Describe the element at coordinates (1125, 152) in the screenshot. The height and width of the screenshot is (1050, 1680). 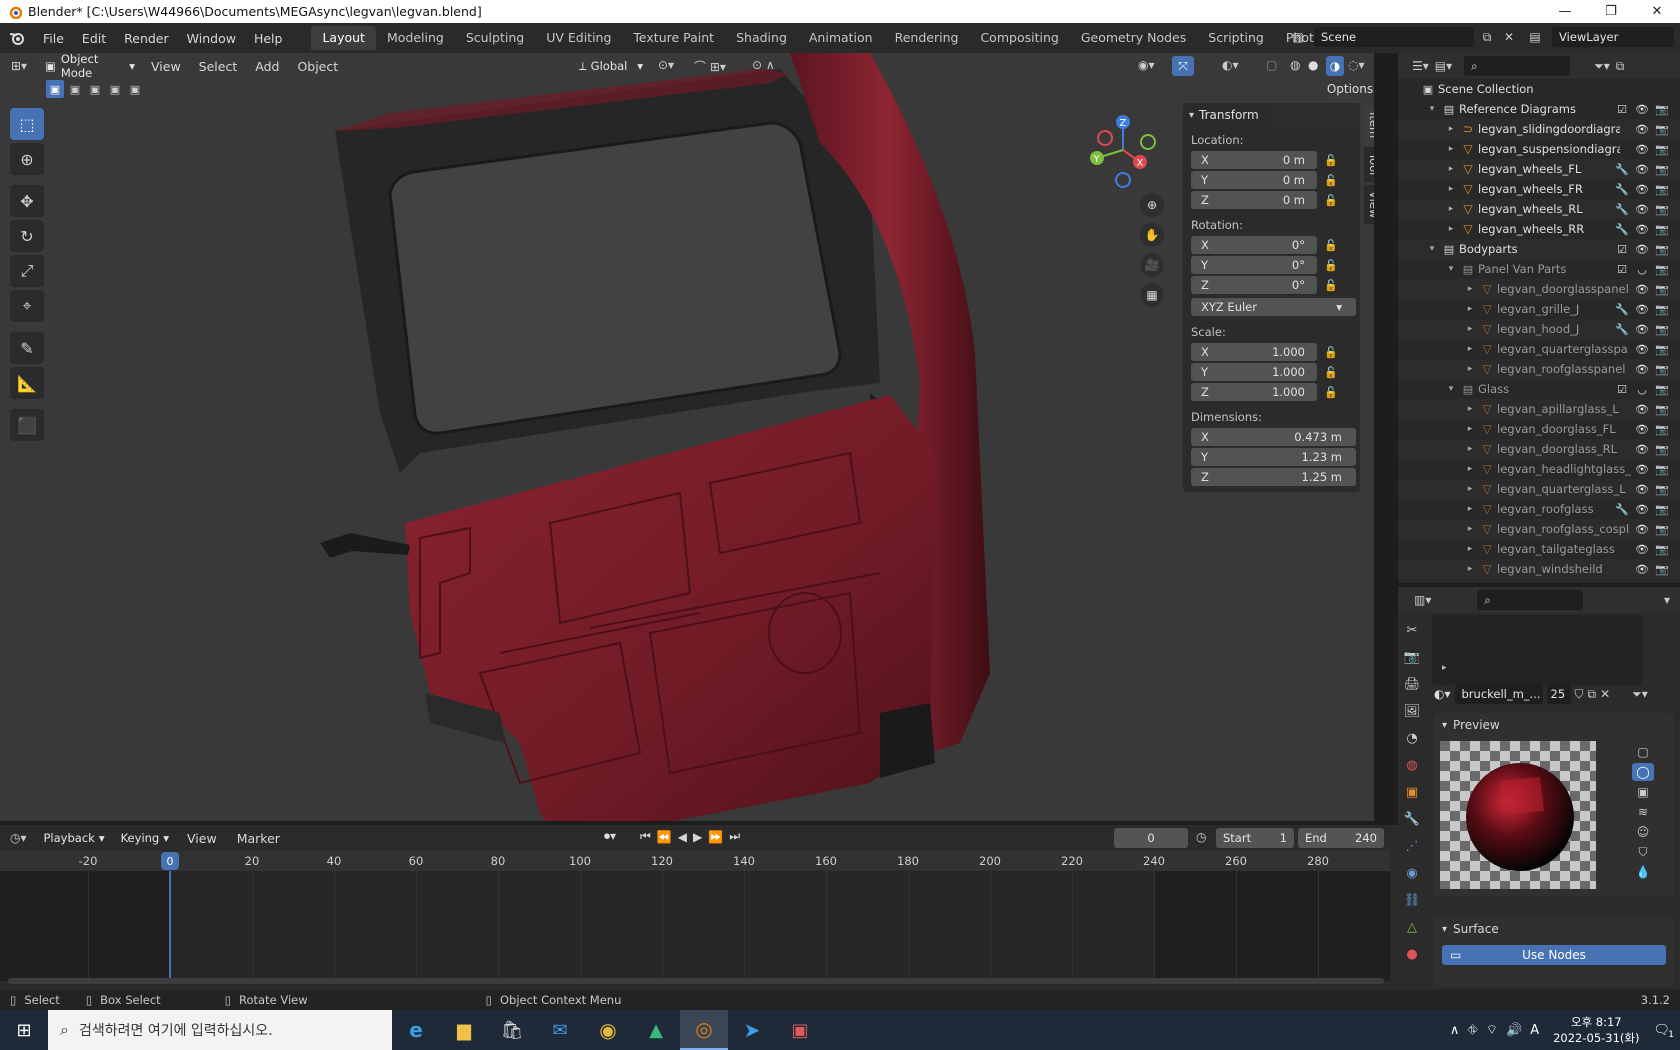
I see `navigation-gizmo: Z X Y` at that location.